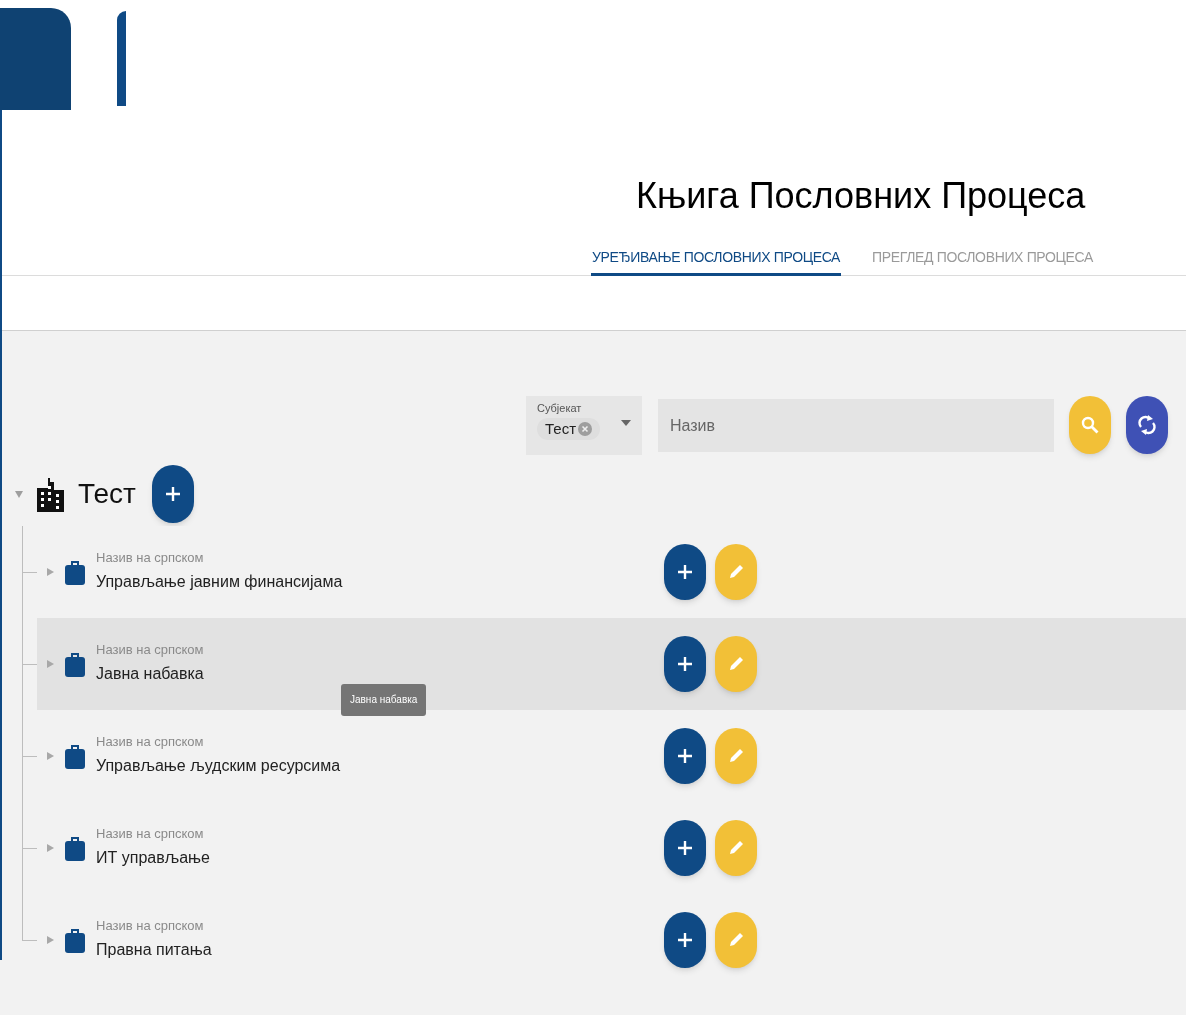 The image size is (1186, 1015). I want to click on search-icon, so click(1090, 425).